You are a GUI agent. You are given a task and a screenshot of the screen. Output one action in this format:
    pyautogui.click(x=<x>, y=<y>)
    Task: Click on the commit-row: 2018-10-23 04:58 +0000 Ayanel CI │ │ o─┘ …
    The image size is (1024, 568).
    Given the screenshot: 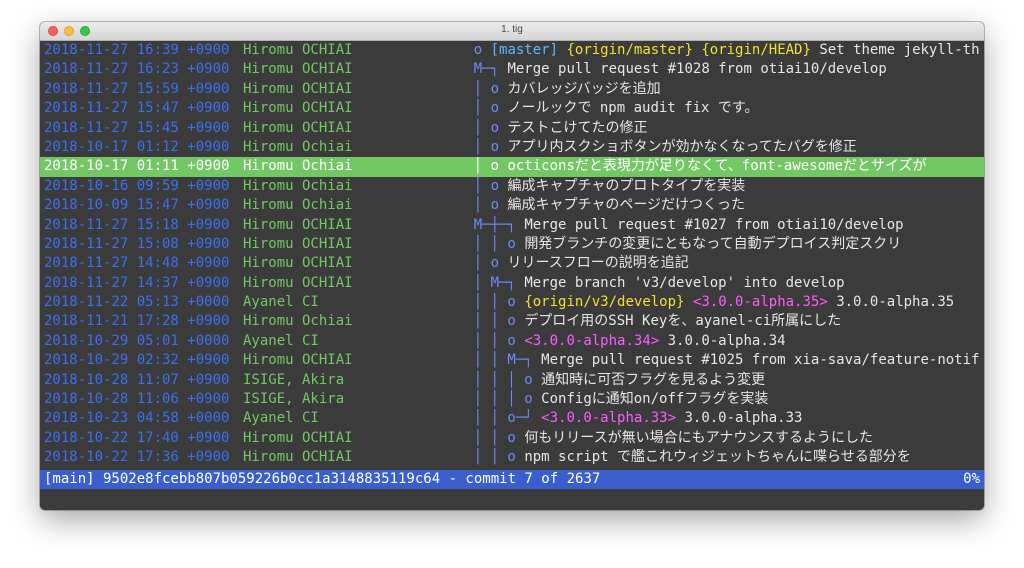 What is the action you would take?
    pyautogui.click(x=512, y=418)
    